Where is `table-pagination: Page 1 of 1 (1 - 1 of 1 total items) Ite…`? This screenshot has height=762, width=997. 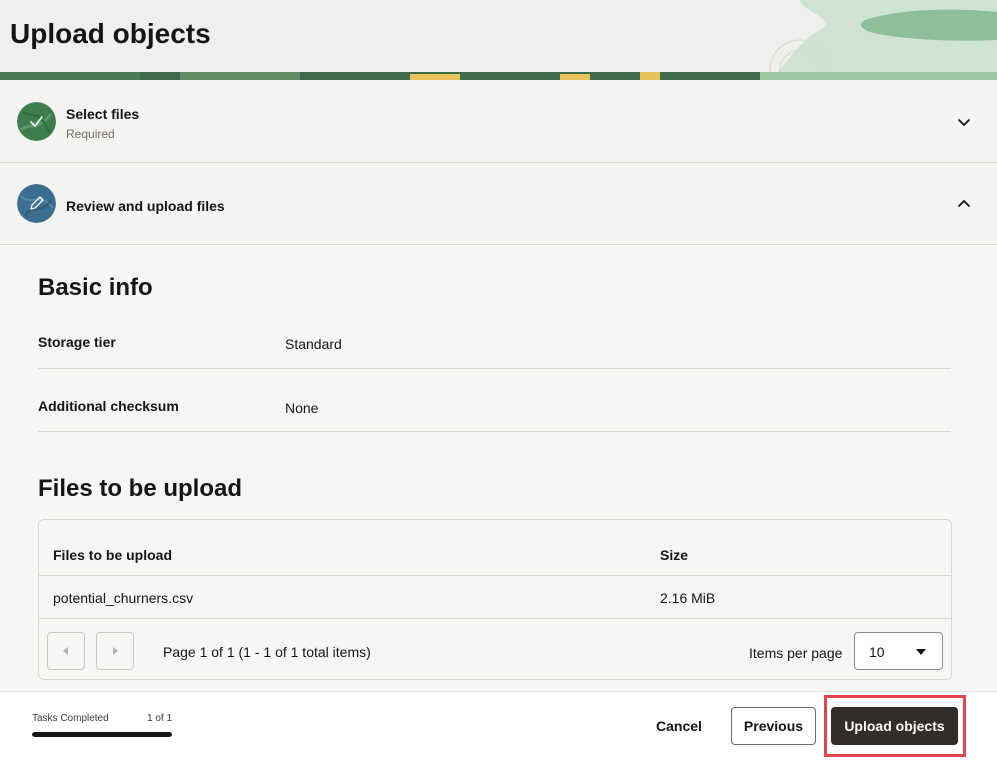
table-pagination: Page 1 of 1 (1 - 1 of 1 total items) Ite… is located at coordinates (495, 649).